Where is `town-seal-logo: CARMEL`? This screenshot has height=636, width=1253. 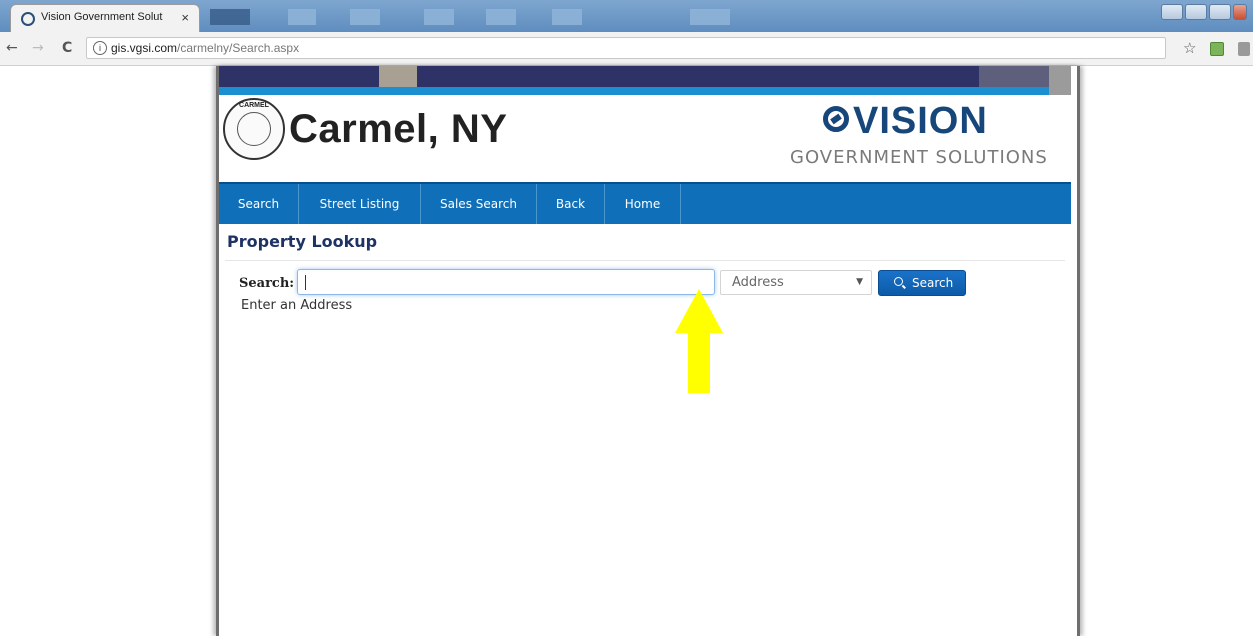
town-seal-logo: CARMEL is located at coordinates (254, 129).